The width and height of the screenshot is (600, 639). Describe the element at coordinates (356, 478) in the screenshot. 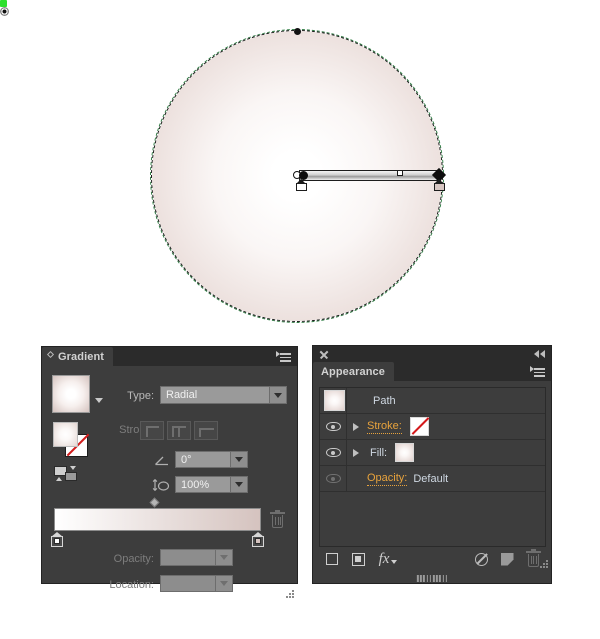

I see `opacity-expand-spacer` at that location.